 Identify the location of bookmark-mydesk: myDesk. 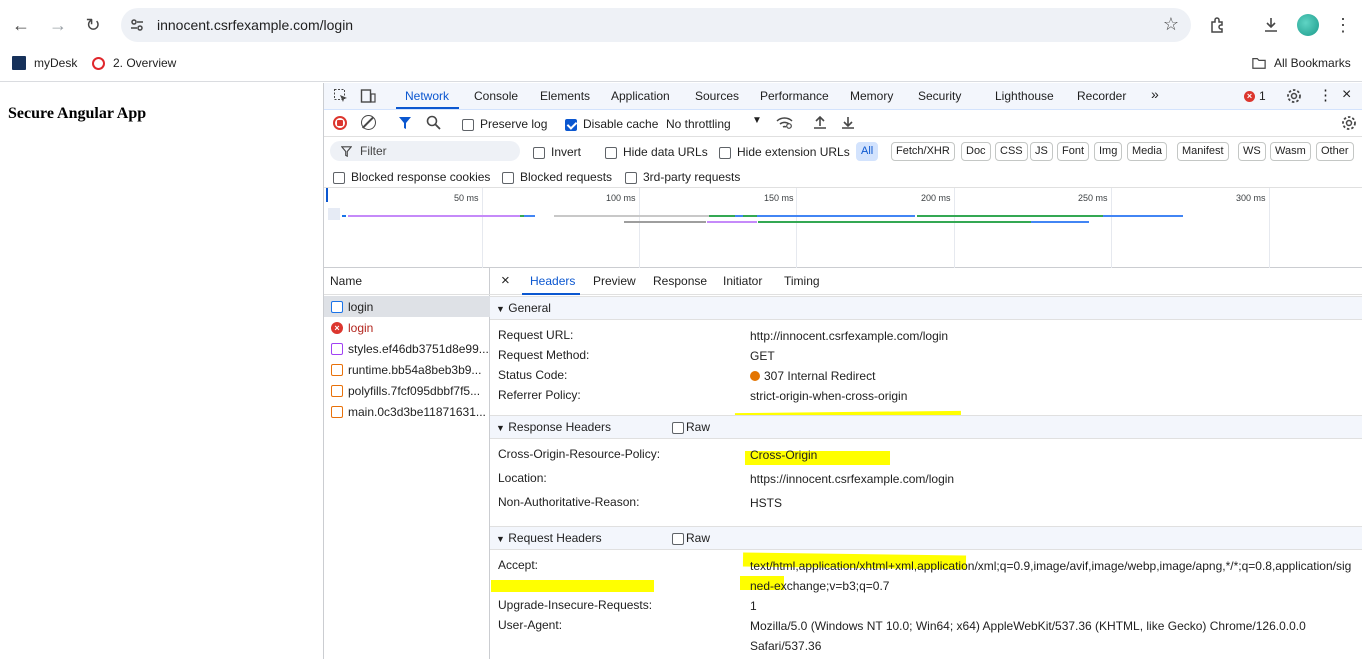
(44, 63).